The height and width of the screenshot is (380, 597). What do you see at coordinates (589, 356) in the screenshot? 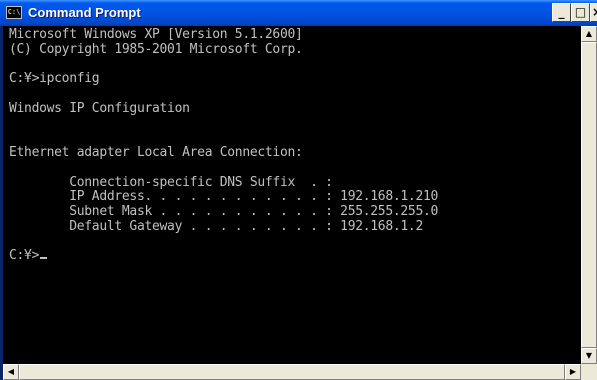
I see `scroll-down-button: ▼` at bounding box center [589, 356].